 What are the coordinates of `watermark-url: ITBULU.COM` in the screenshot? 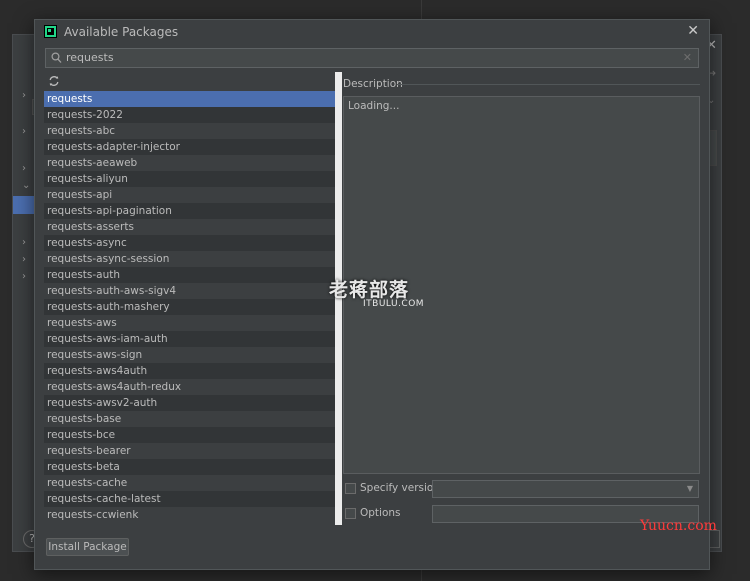 It's located at (394, 304).